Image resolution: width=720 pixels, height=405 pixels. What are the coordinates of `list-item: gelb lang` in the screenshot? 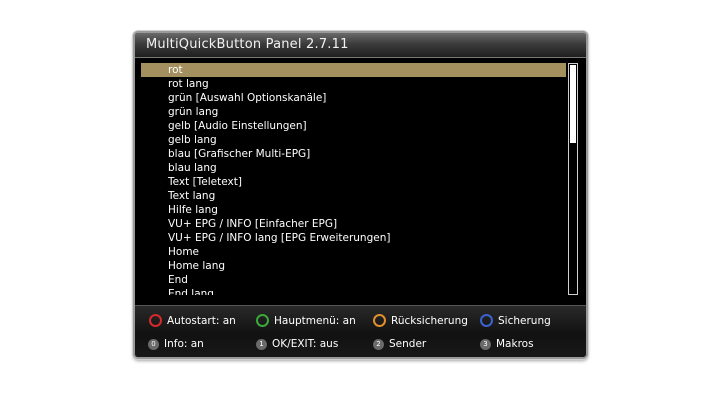 It's located at (353, 140).